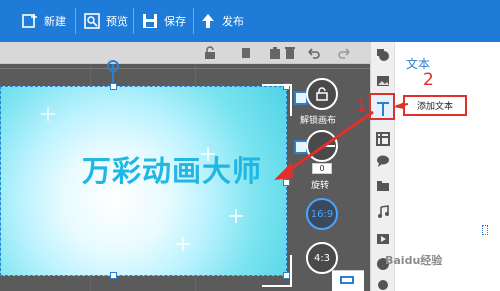 The width and height of the screenshot is (500, 291). What do you see at coordinates (113, 66) in the screenshot?
I see `rotate-handle` at bounding box center [113, 66].